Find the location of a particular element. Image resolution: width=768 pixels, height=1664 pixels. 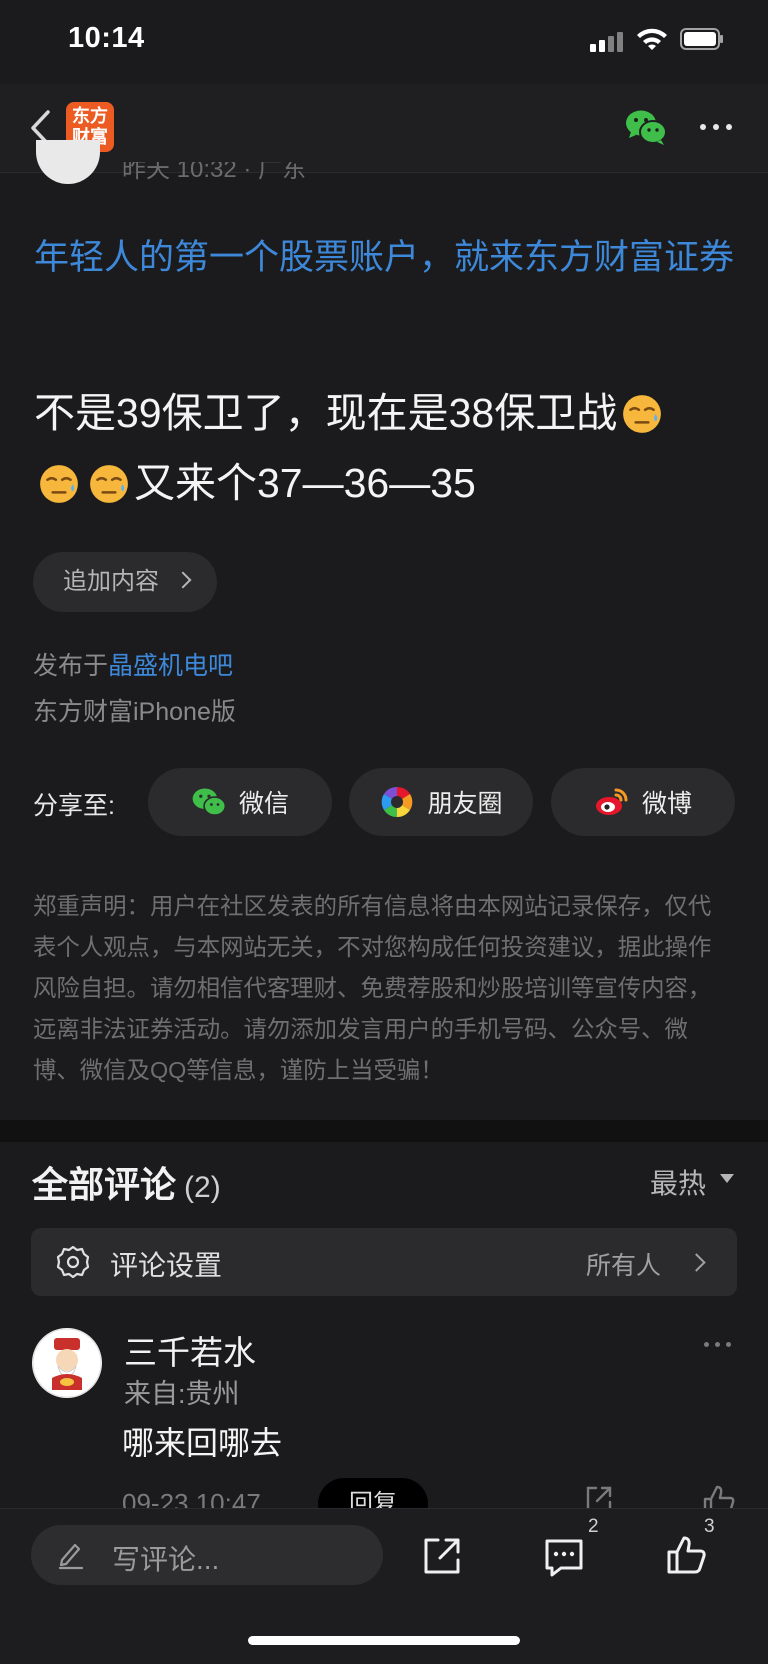

comment-settings-label: 评论设置 is located at coordinates (166, 1265).